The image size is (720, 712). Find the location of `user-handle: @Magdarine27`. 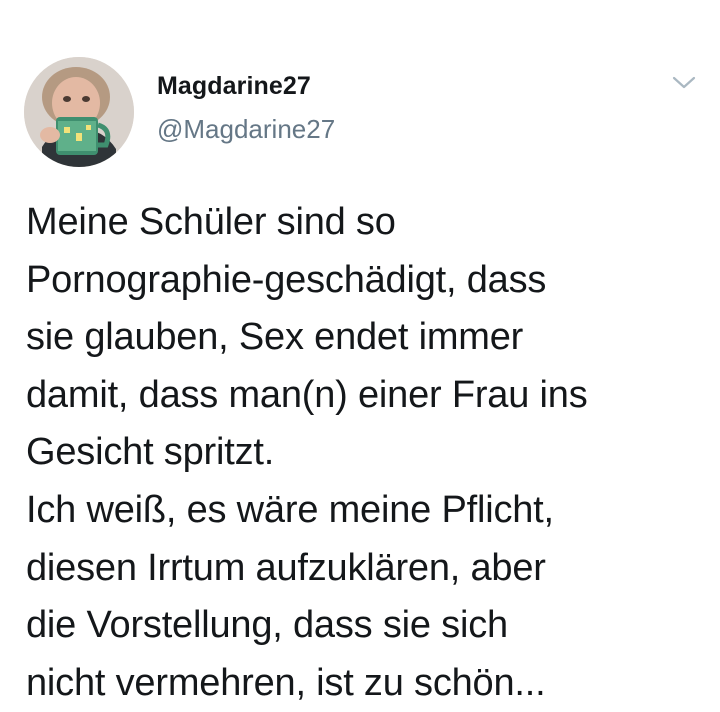

user-handle: @Magdarine27 is located at coordinates (246, 129).